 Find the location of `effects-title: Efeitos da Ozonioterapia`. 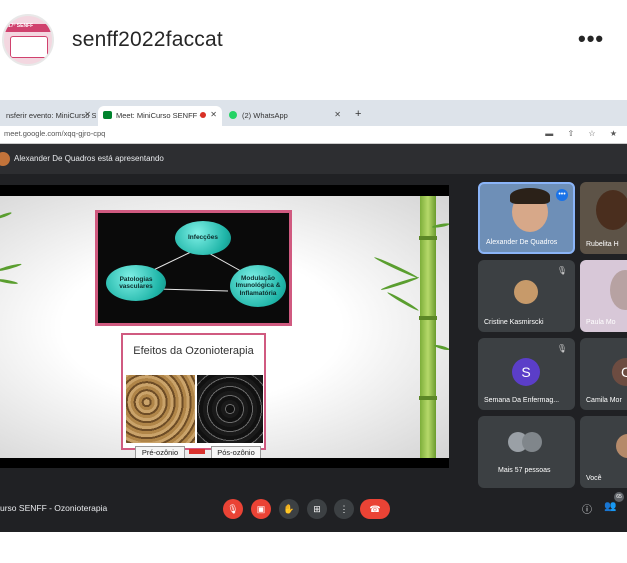

effects-title: Efeitos da Ozonioterapia is located at coordinates (193, 351).